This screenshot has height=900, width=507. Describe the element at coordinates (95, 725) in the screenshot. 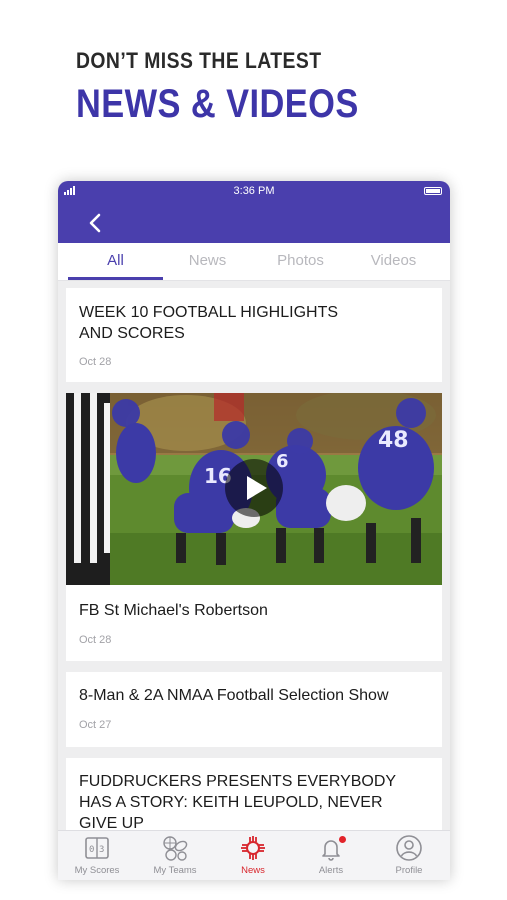

I see `card-date: Oct 27` at that location.